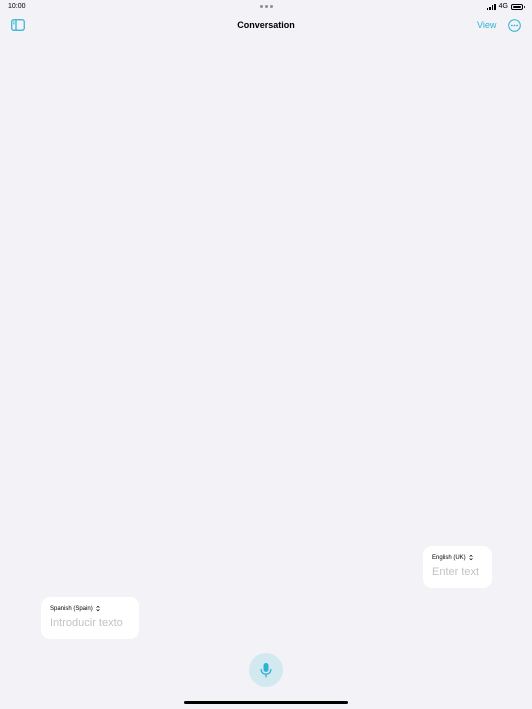 Image resolution: width=532 pixels, height=709 pixels. I want to click on spanish-language-label: Spanish (Spain), so click(71, 608).